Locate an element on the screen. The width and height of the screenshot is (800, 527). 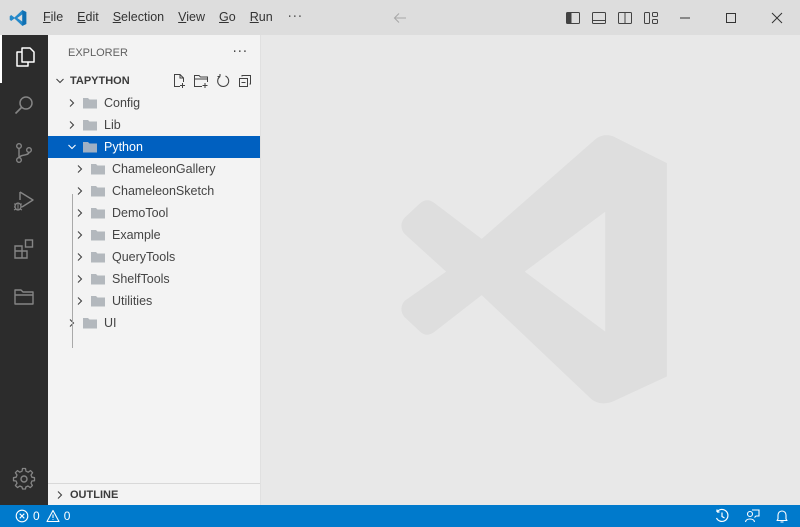
tree-item-lib: Lib is located at coordinates (154, 125).